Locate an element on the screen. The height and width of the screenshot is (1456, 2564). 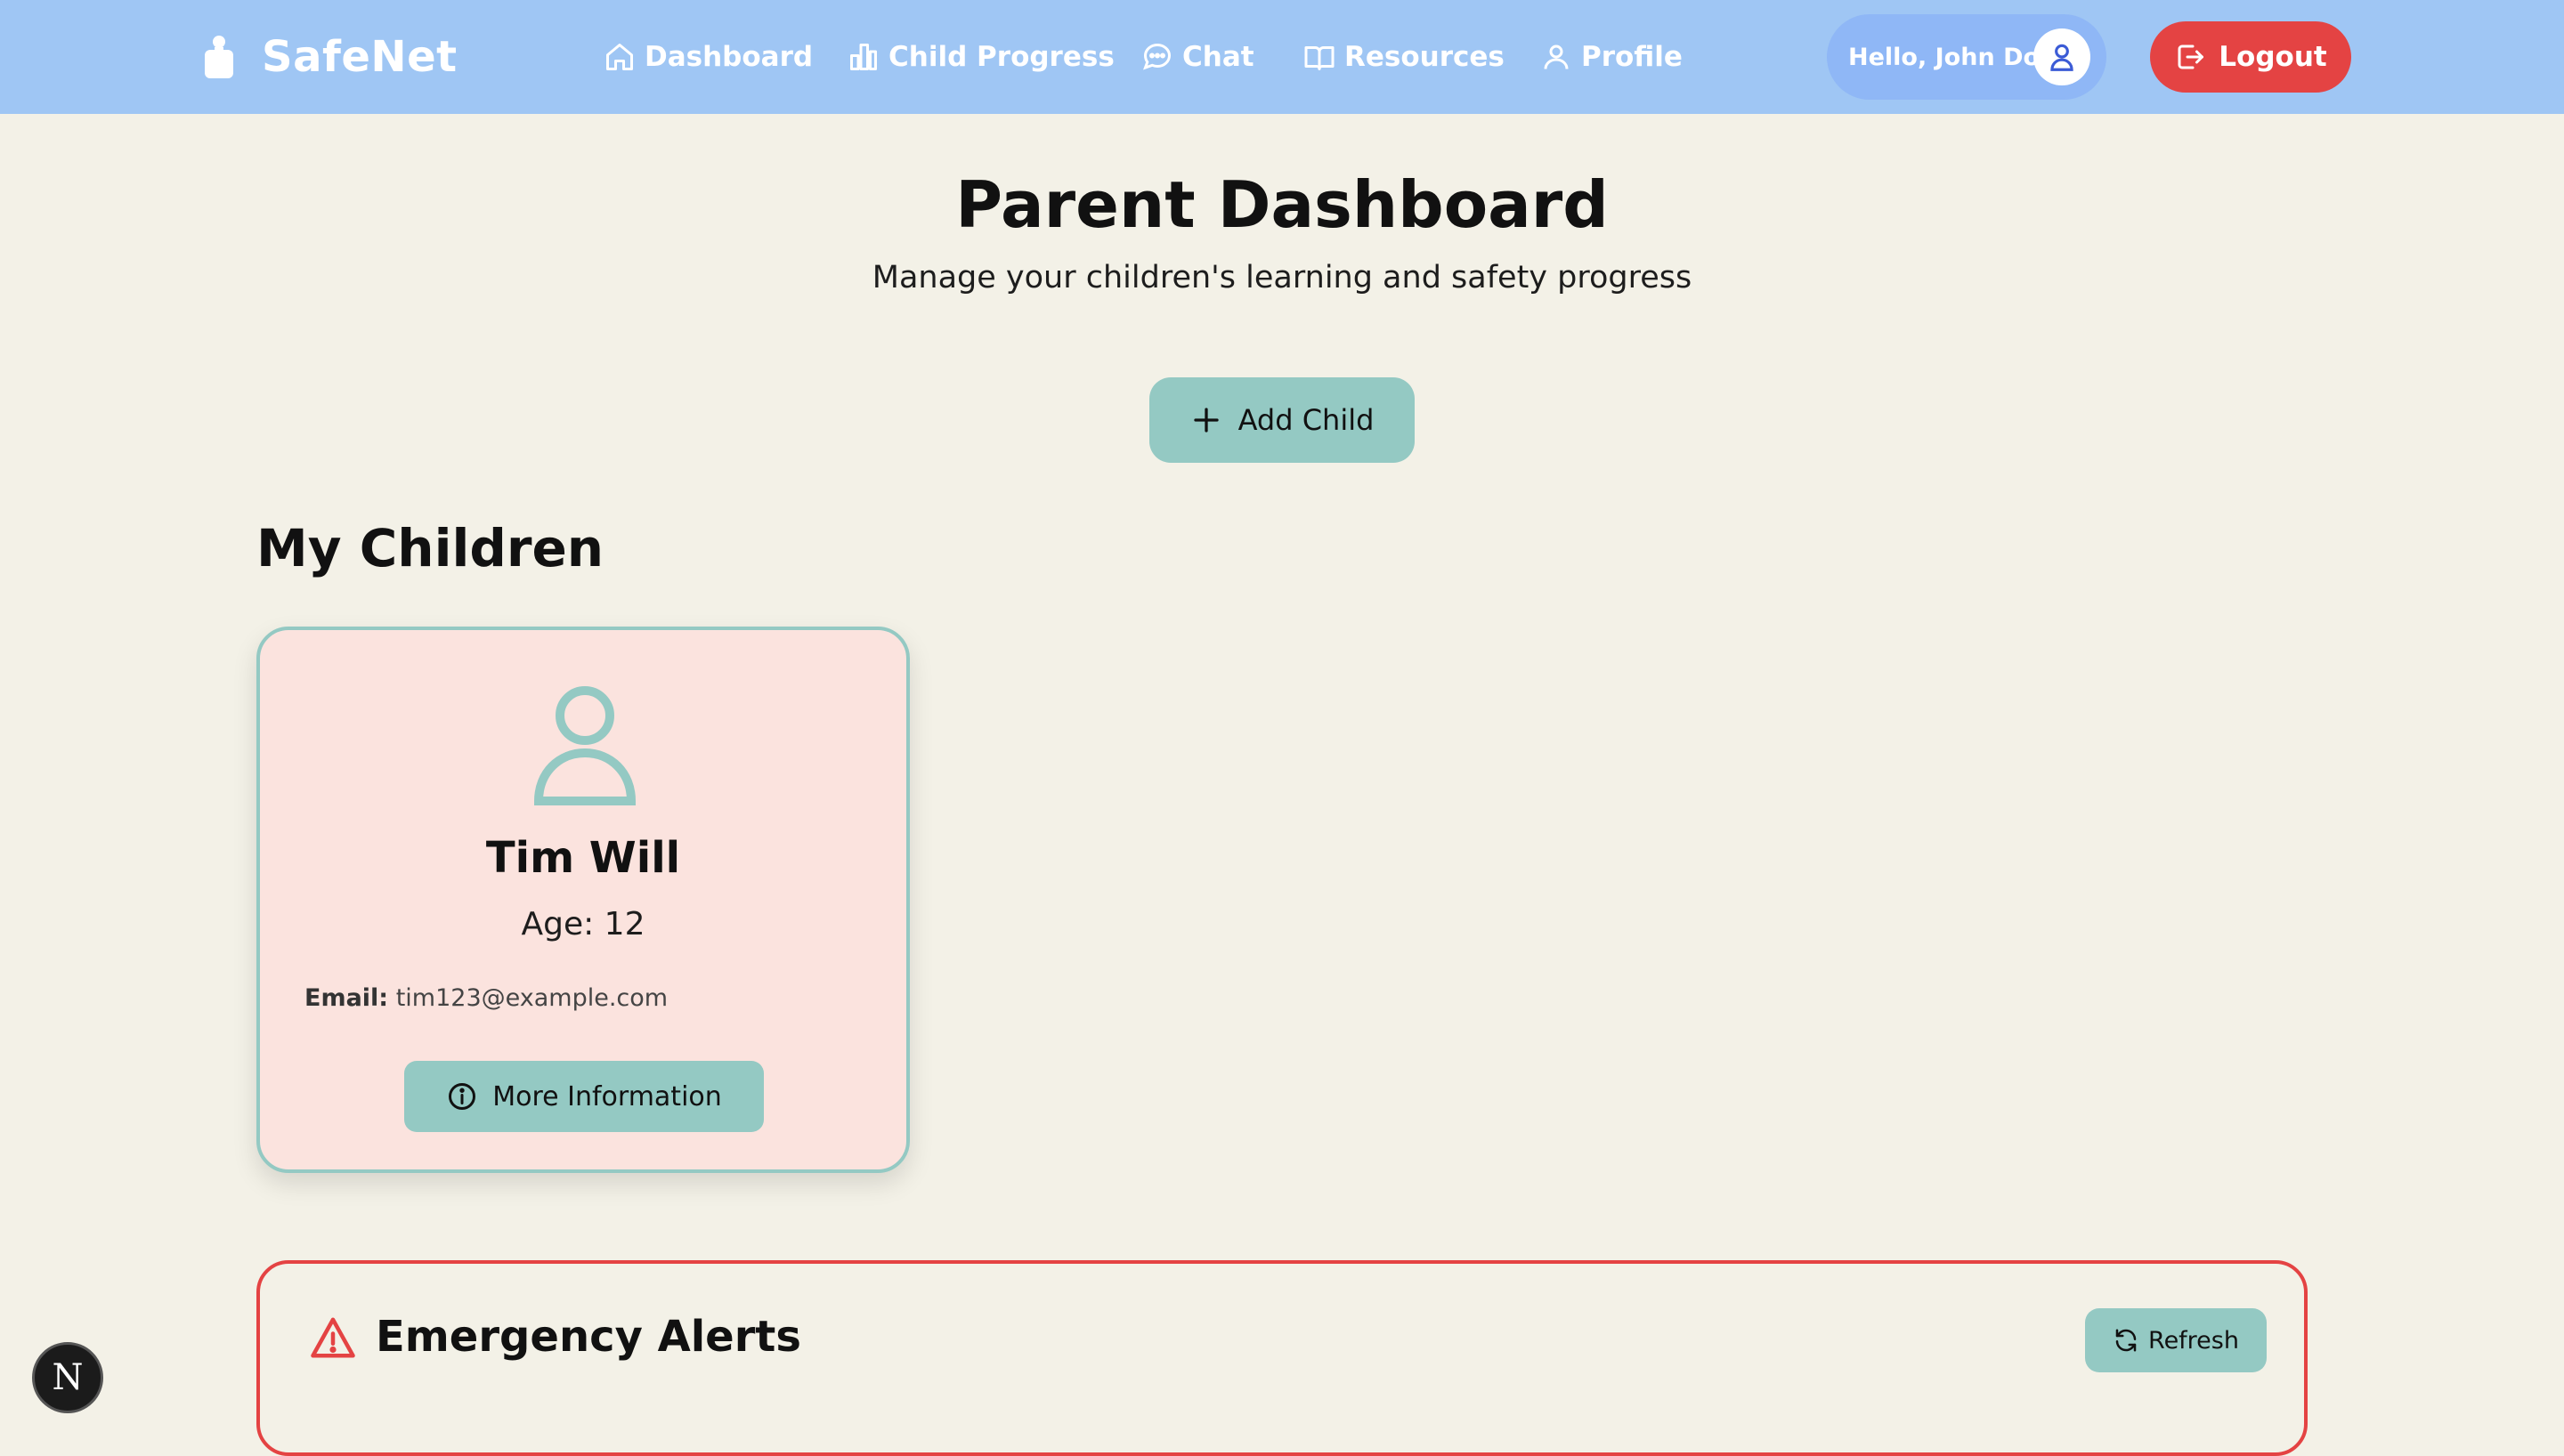
emergency-alerts-title: Emergency Alerts is located at coordinates (588, 1337).